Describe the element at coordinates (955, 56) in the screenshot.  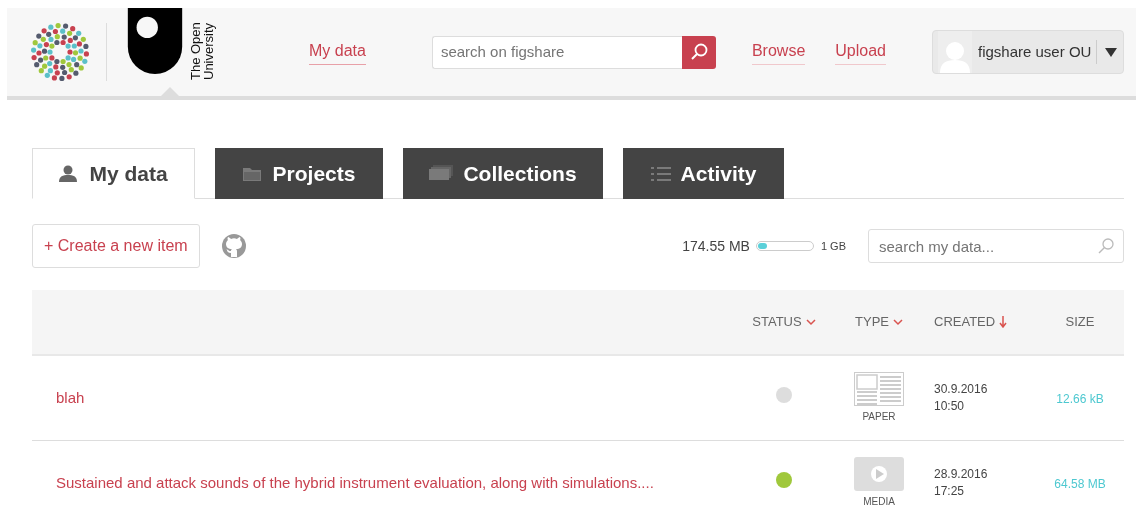
I see `avatar-icon` at that location.